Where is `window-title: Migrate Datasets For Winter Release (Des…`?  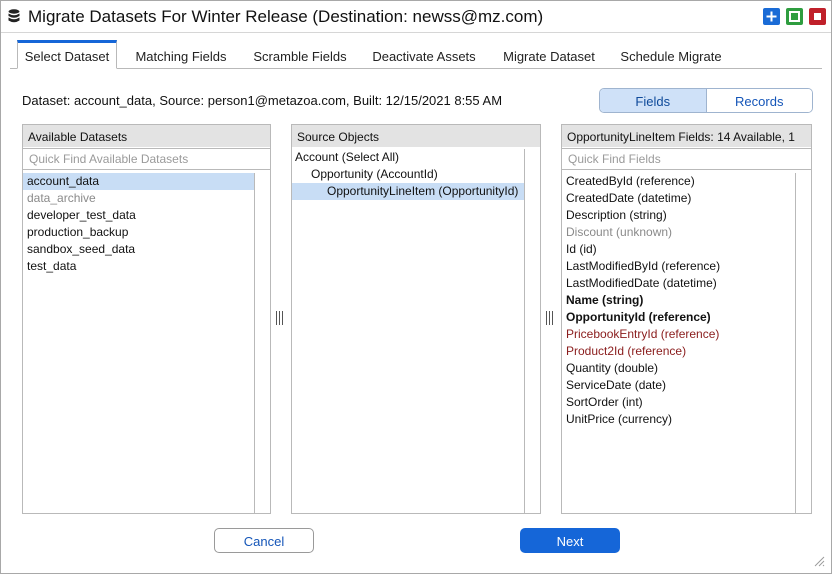
window-title: Migrate Datasets For Winter Release (Des… is located at coordinates (286, 16).